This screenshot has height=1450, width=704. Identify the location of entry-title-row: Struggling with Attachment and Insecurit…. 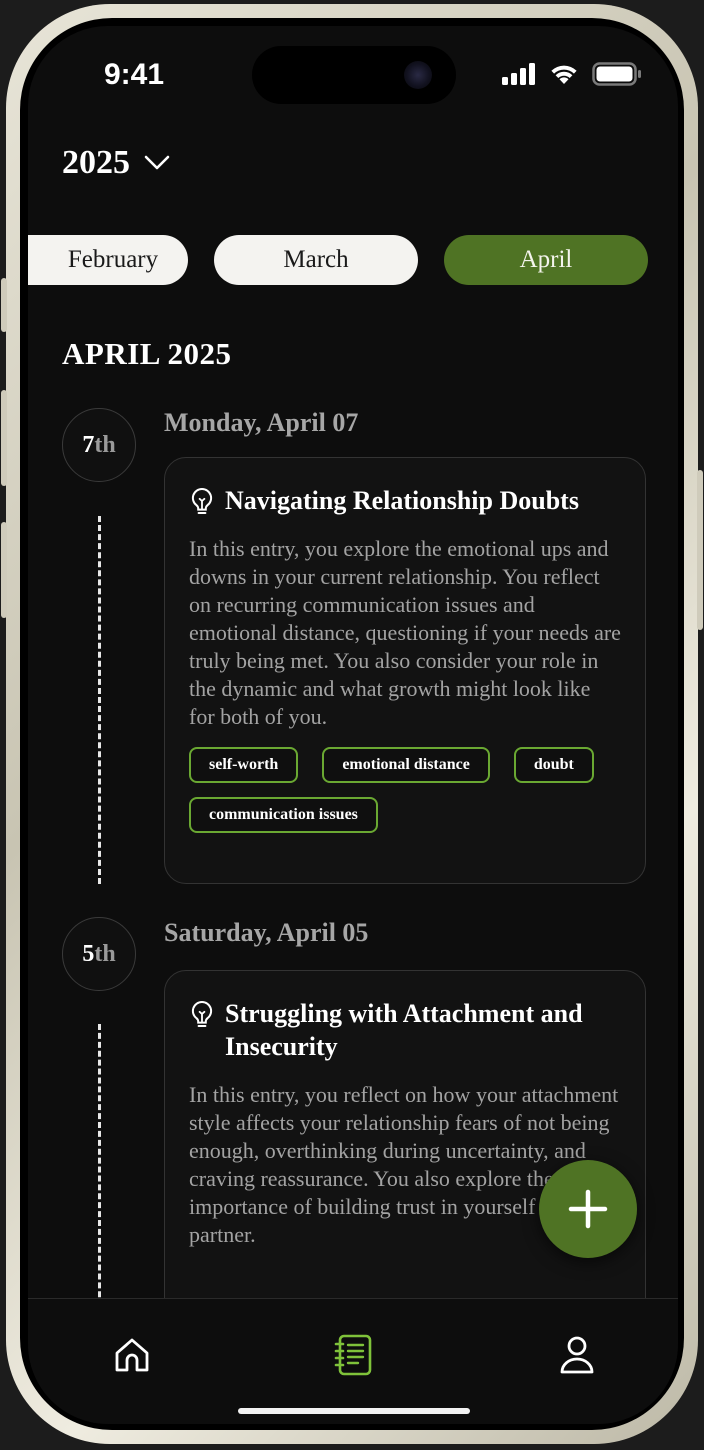
(405, 1030).